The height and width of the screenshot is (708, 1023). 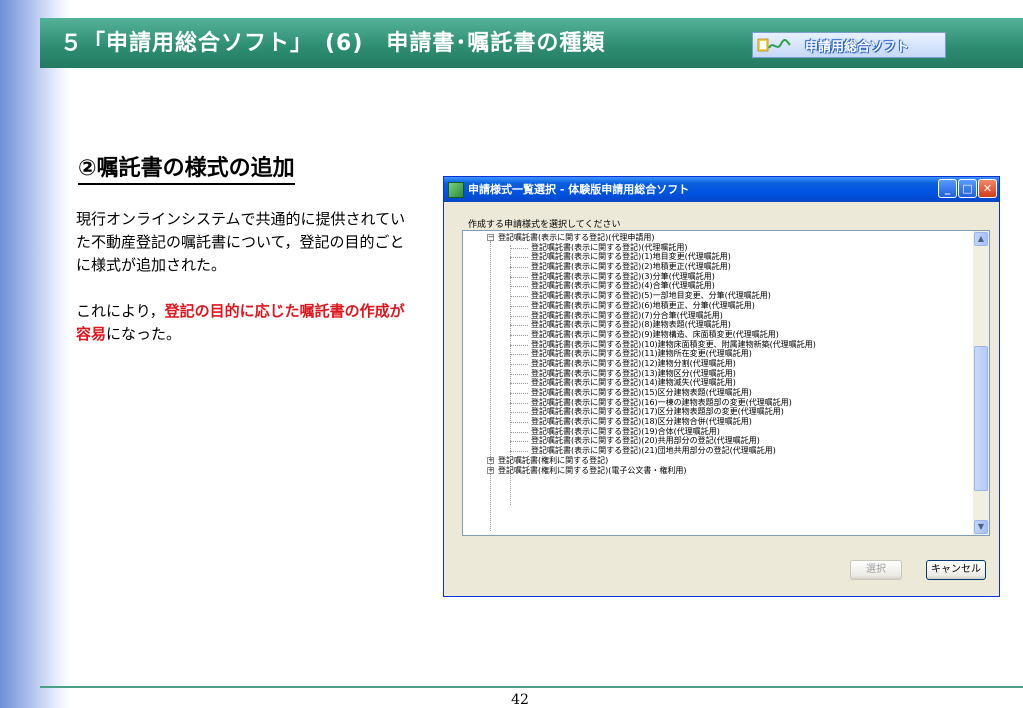 What do you see at coordinates (35, 354) in the screenshot?
I see `left-gradient-band` at bounding box center [35, 354].